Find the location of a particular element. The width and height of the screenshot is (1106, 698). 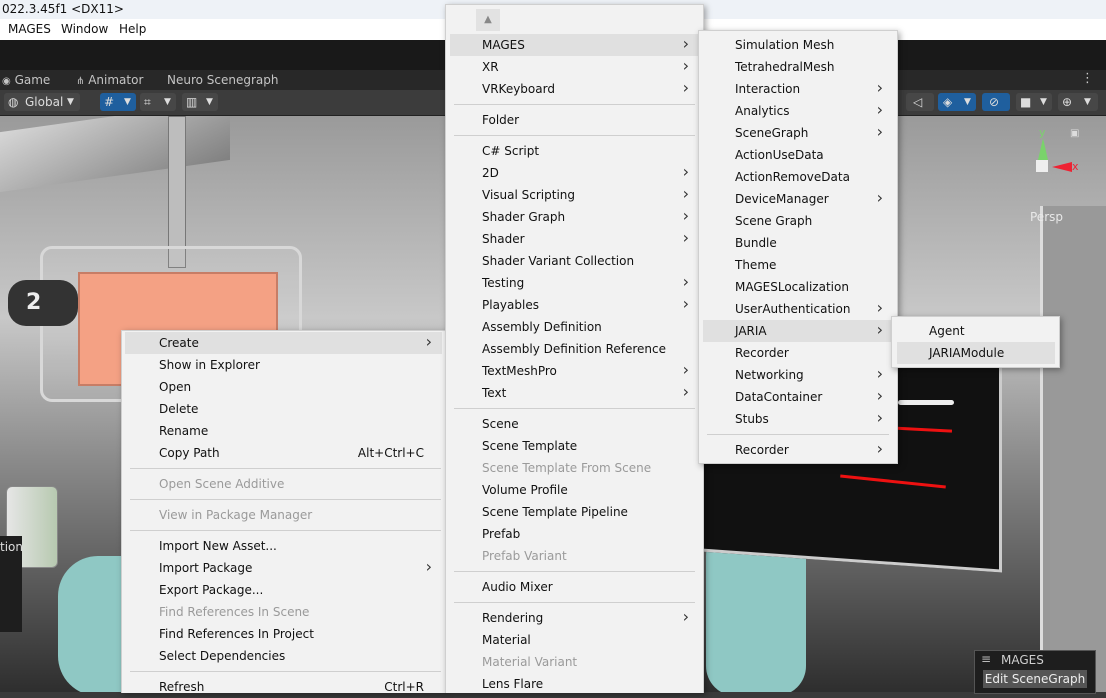

create-menu-item-shader-variant-collection: Shader Variant Collection is located at coordinates (574, 261).